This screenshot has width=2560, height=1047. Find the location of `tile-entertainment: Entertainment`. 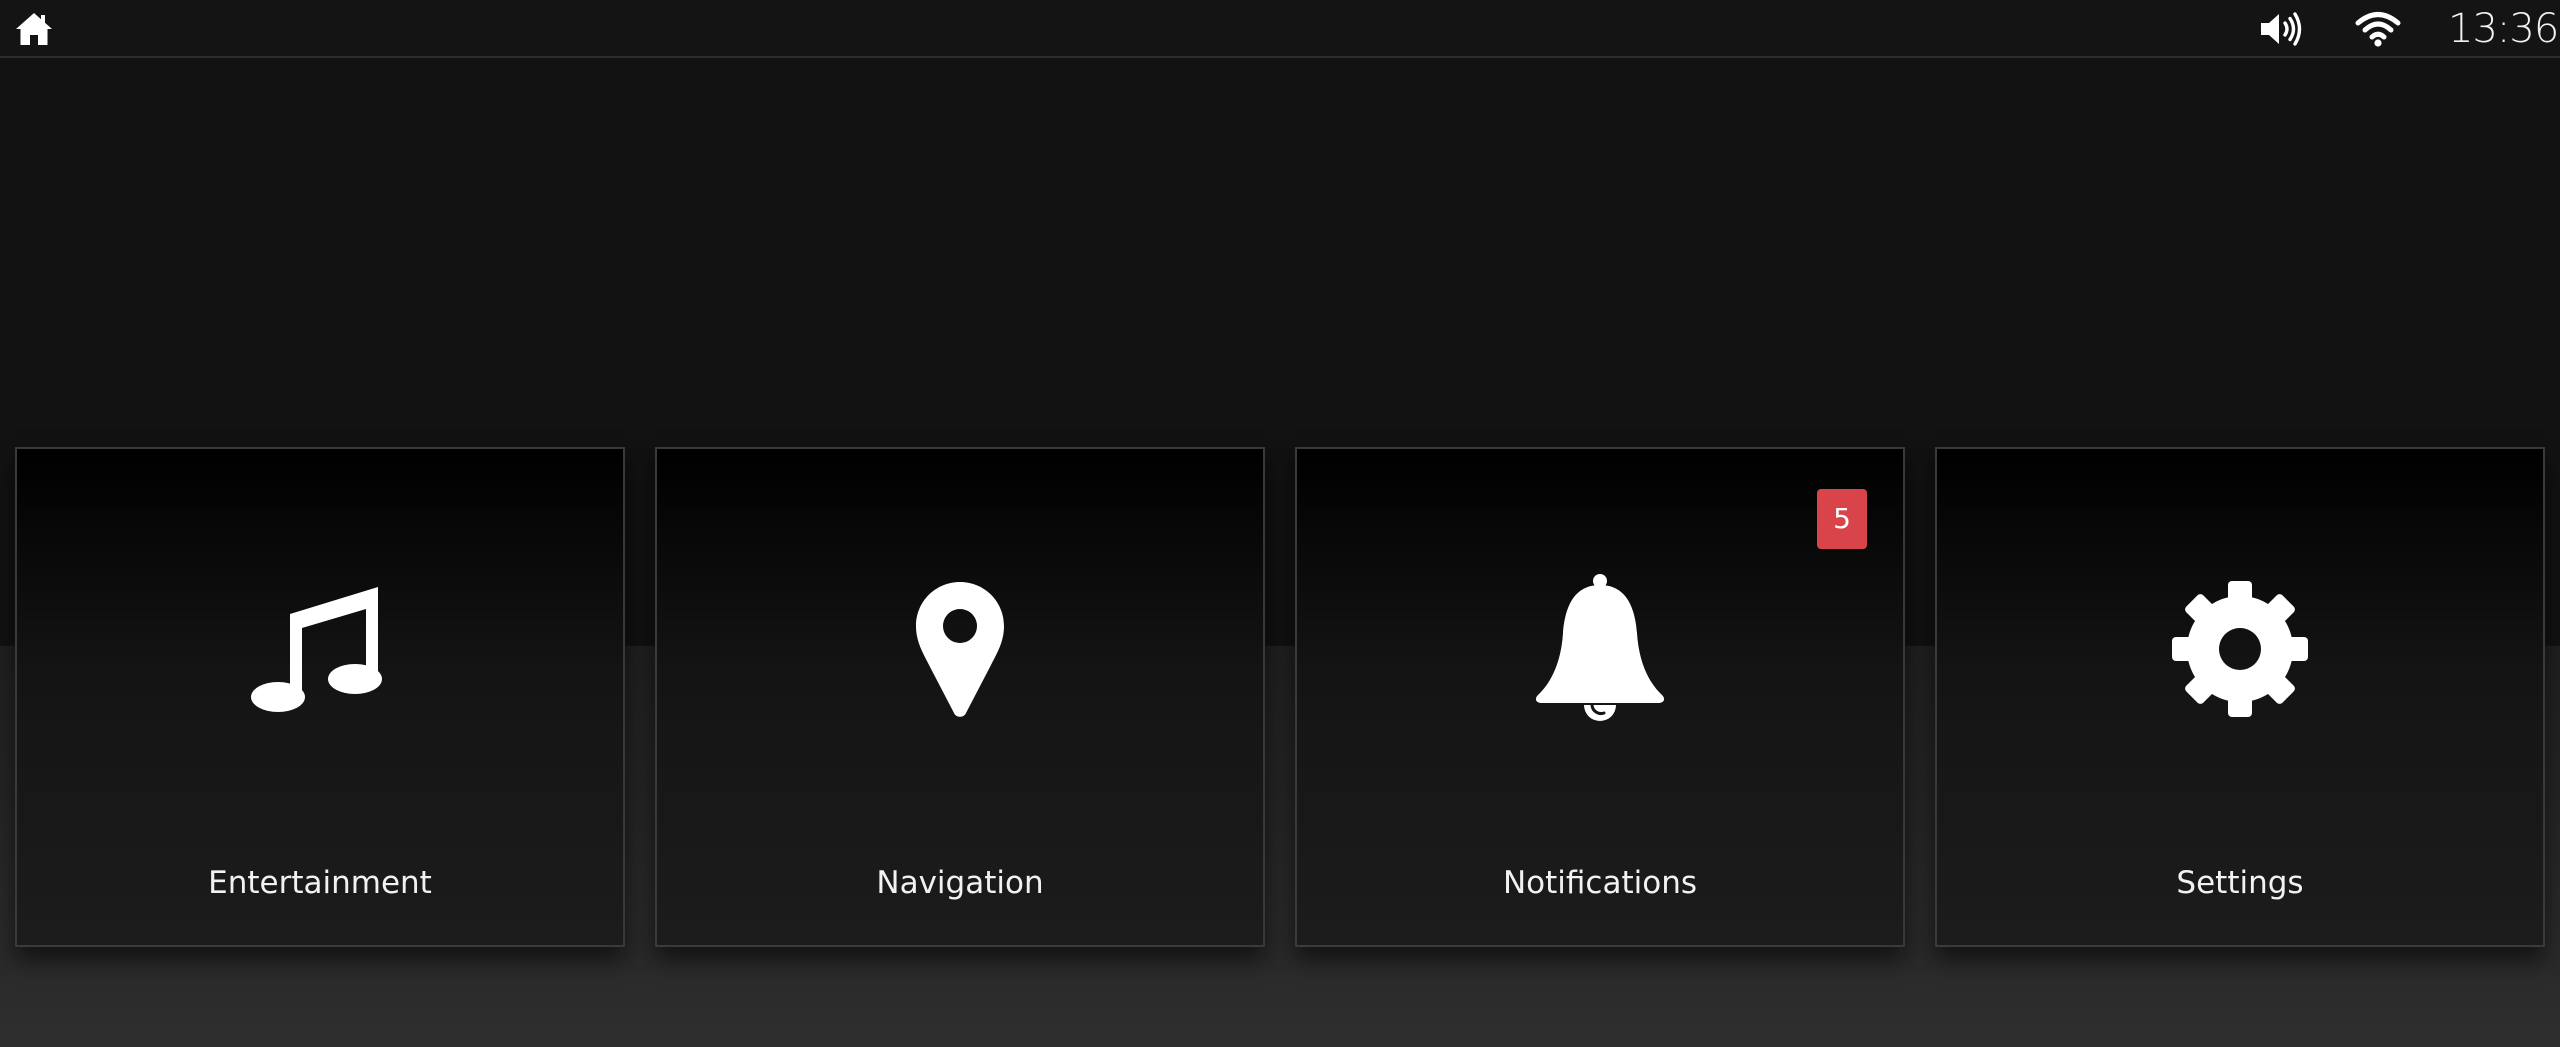

tile-entertainment: Entertainment is located at coordinates (320, 697).